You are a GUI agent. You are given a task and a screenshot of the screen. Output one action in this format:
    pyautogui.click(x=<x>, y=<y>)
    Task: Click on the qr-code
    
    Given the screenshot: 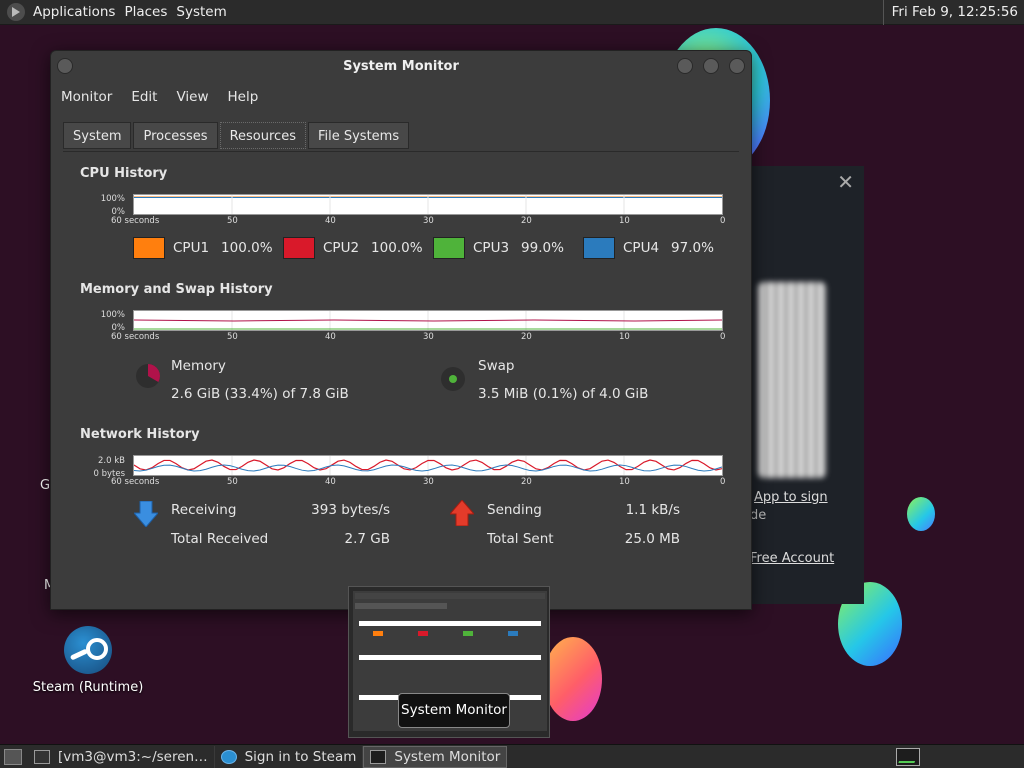 What is the action you would take?
    pyautogui.click(x=792, y=380)
    